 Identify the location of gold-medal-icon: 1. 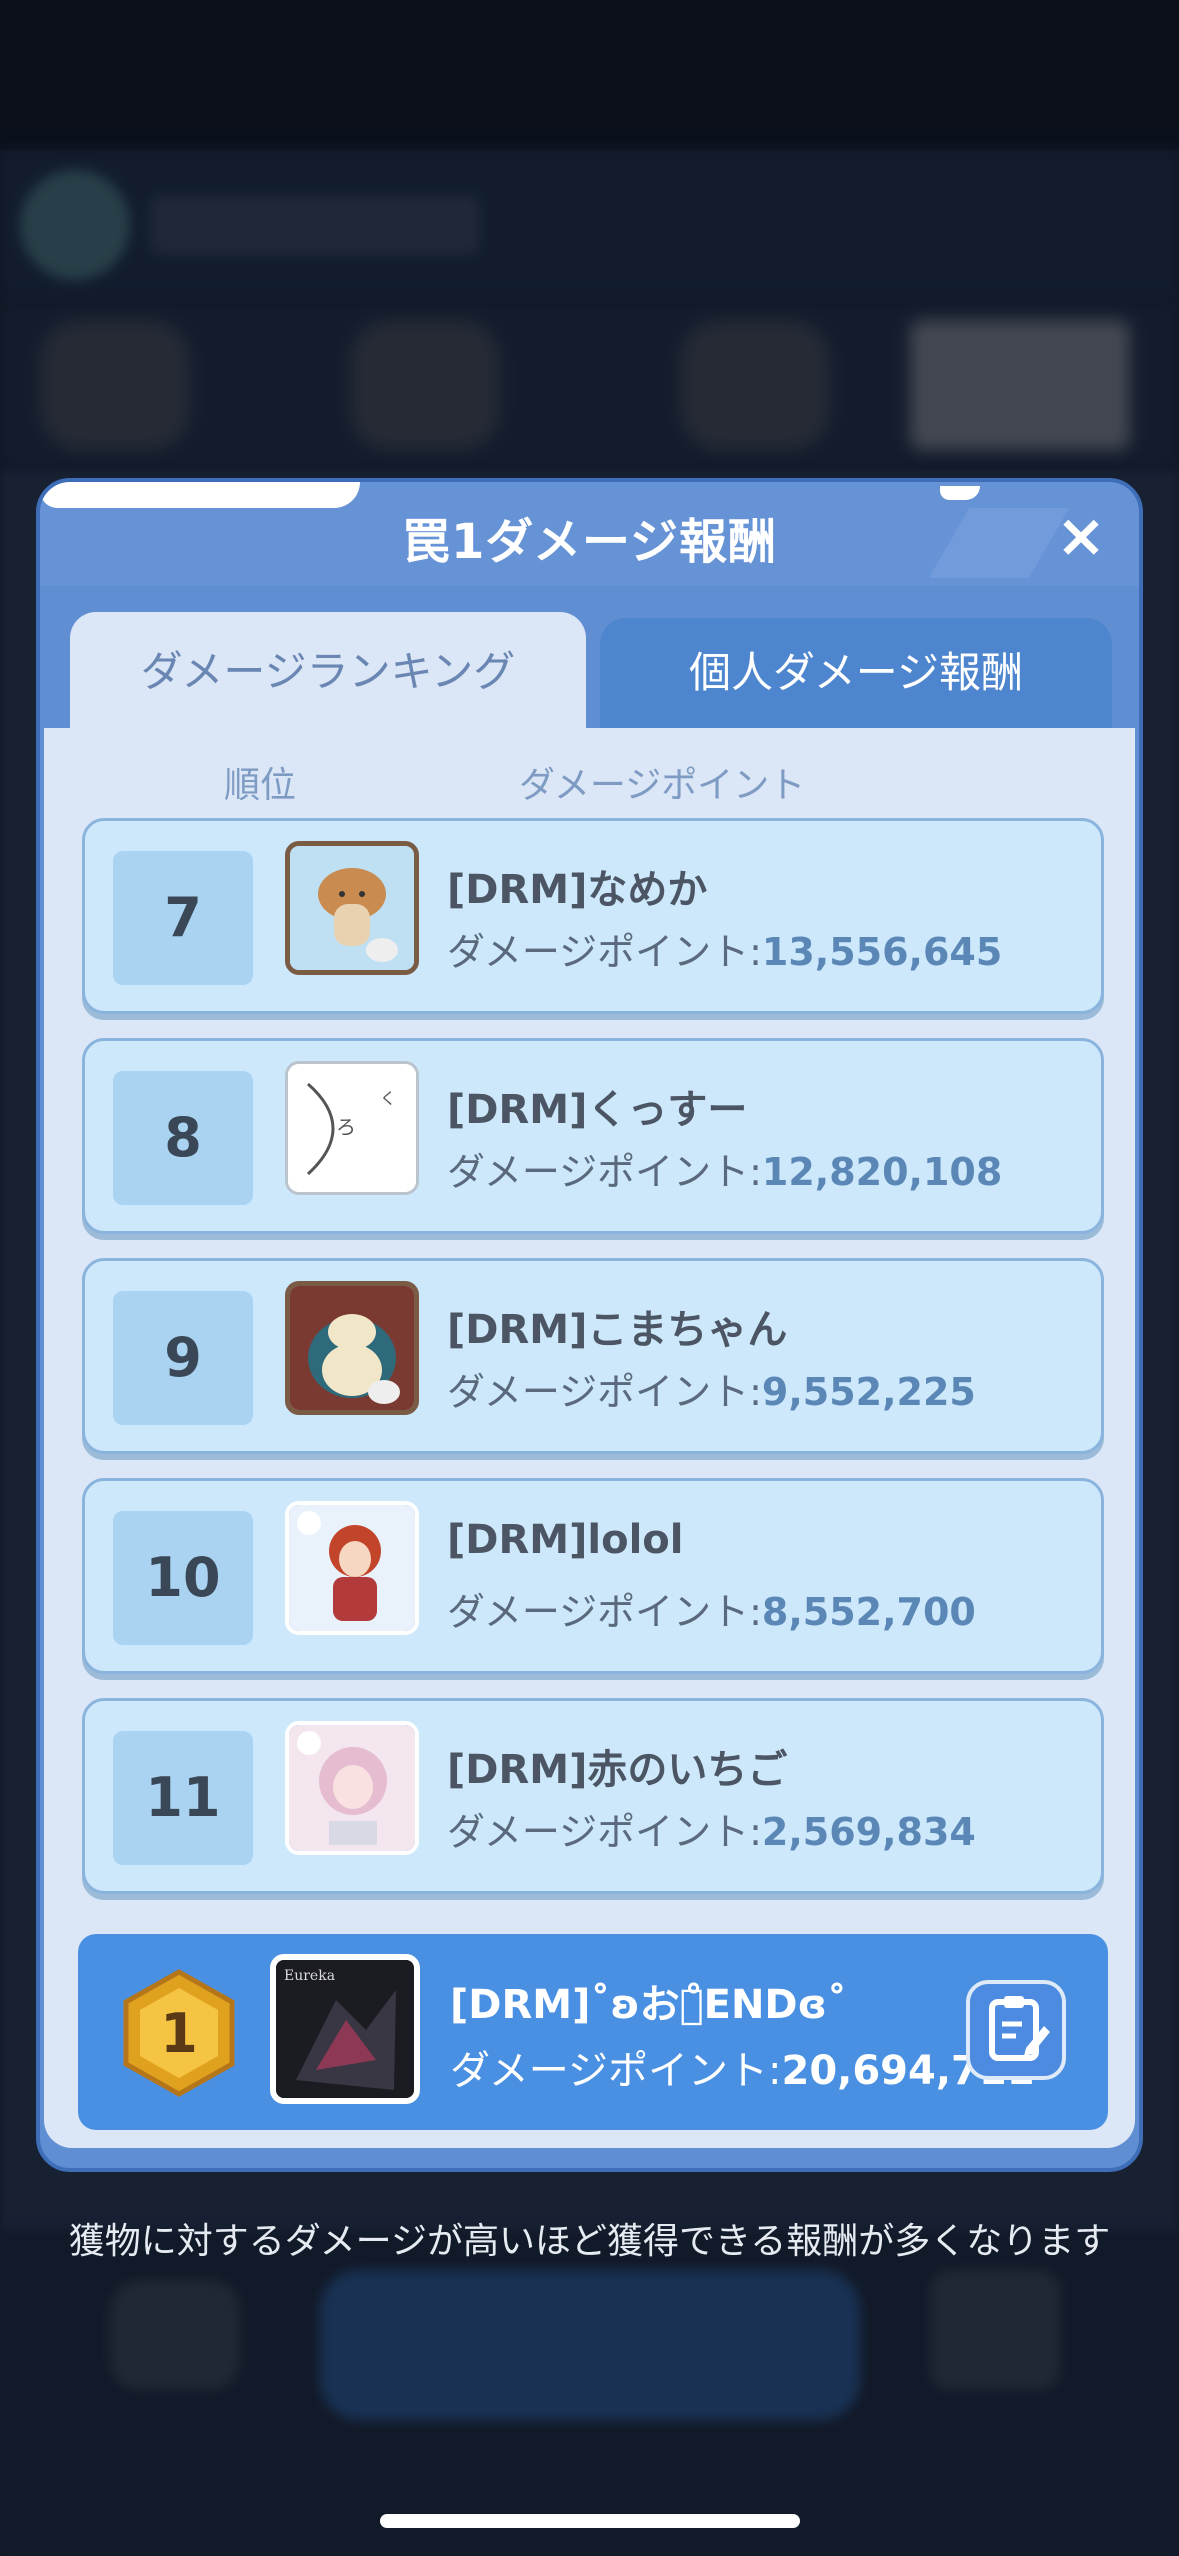
(179, 2033).